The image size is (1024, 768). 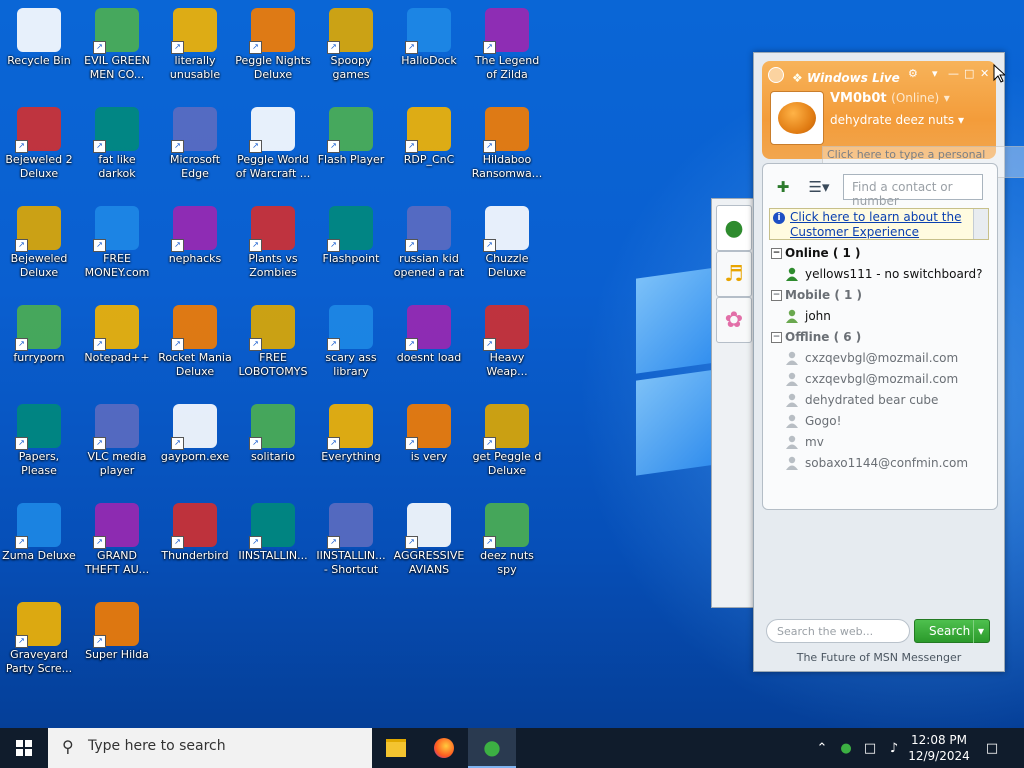 I want to click on message-chevron-icon: ▾, so click(x=961, y=120).